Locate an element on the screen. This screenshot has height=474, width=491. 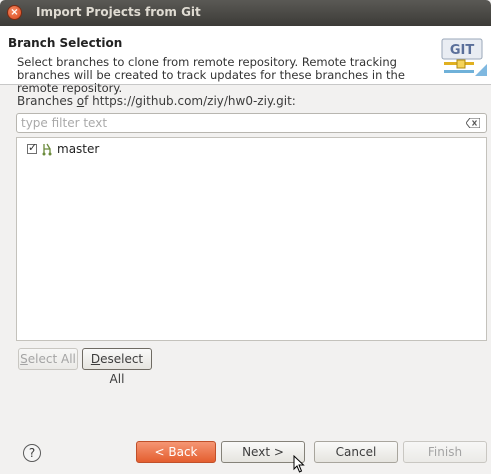
git-logo-icon: GIT is located at coordinates (464, 57).